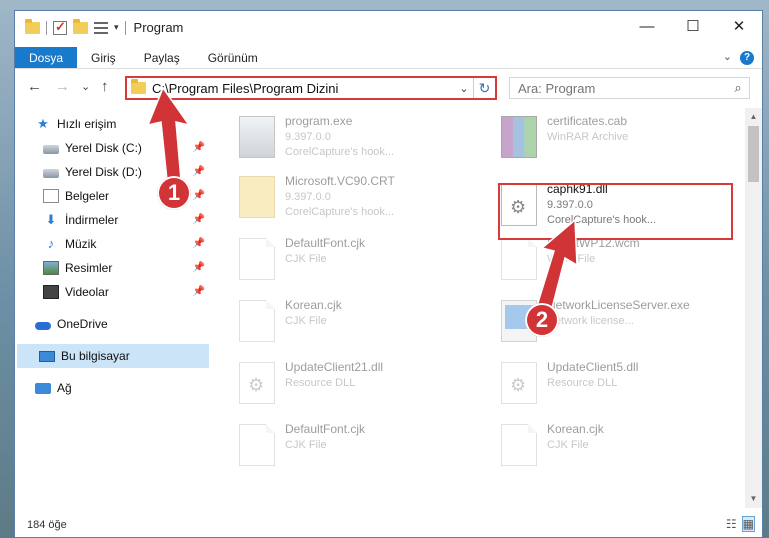 This screenshot has height=538, width=769. I want to click on exe-icon, so click(257, 137).